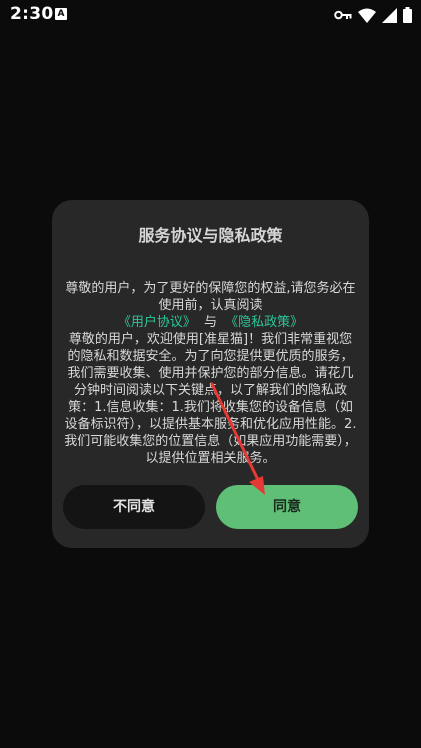 The width and height of the screenshot is (421, 748). What do you see at coordinates (389, 15) in the screenshot?
I see `signal-icon` at bounding box center [389, 15].